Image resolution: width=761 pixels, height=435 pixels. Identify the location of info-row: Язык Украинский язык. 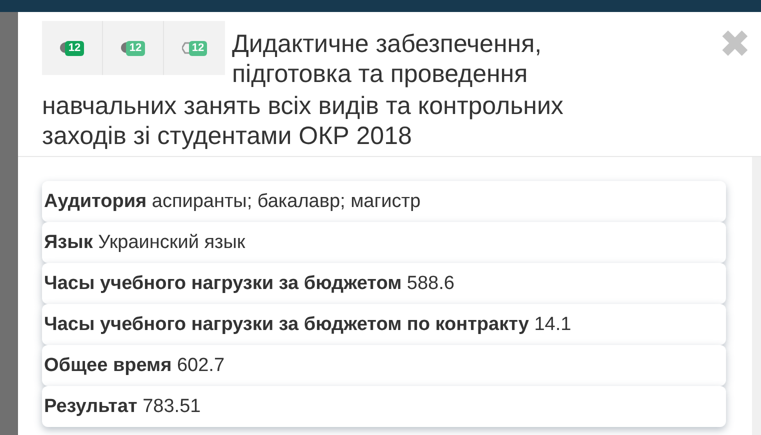
(384, 242).